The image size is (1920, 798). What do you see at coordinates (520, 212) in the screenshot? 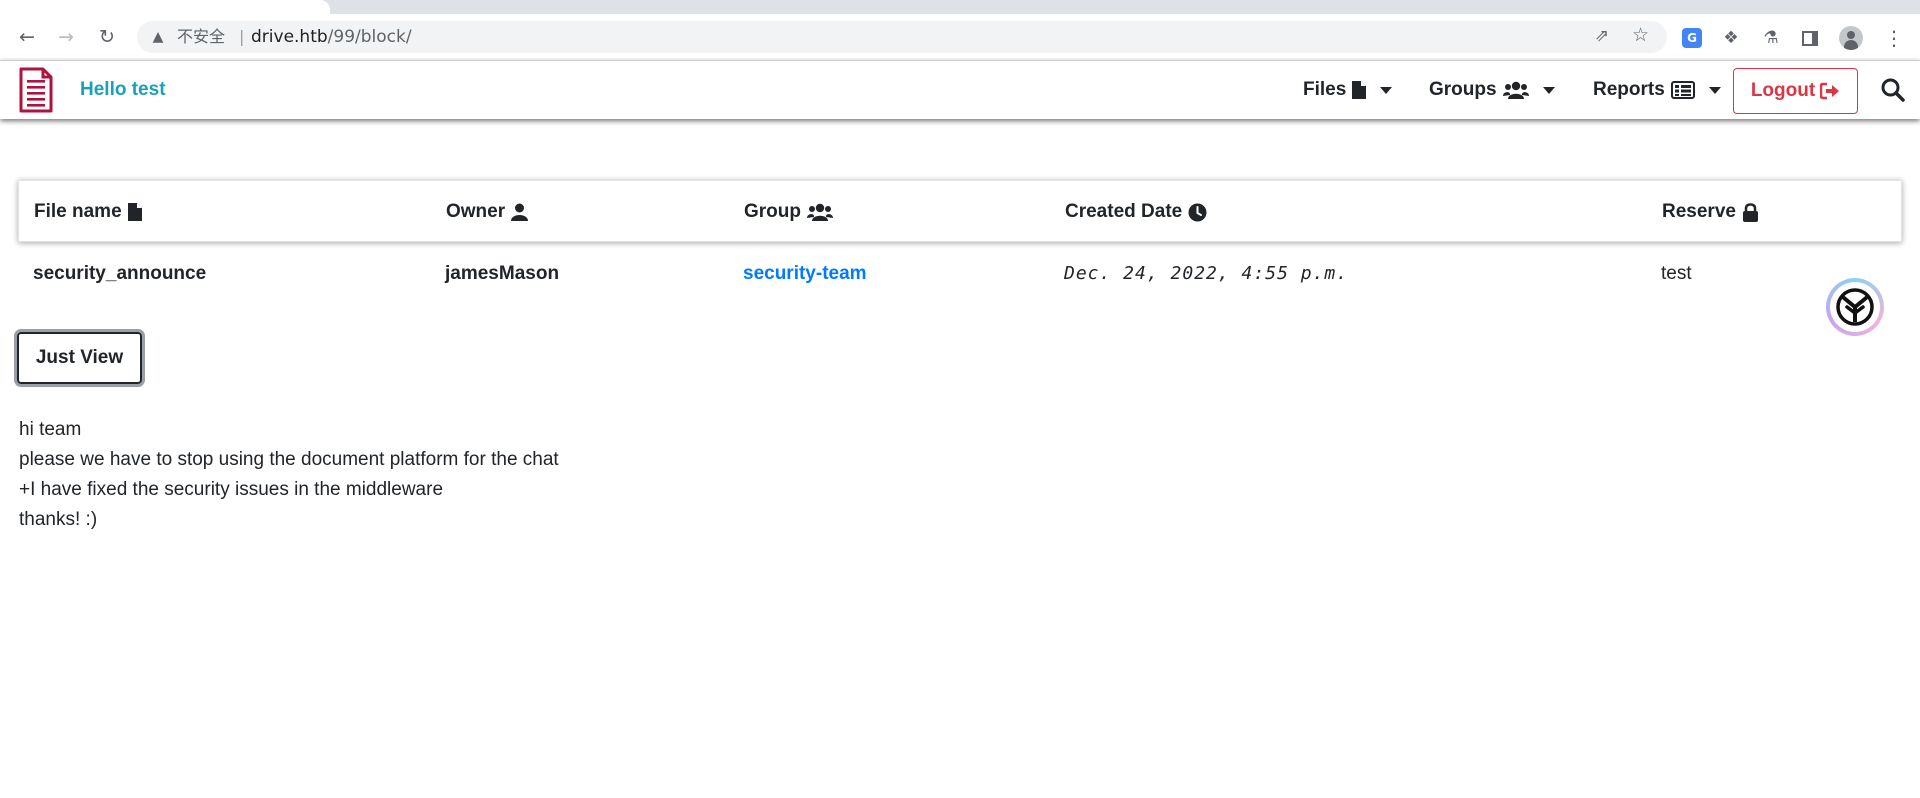
I see `user-icon` at bounding box center [520, 212].